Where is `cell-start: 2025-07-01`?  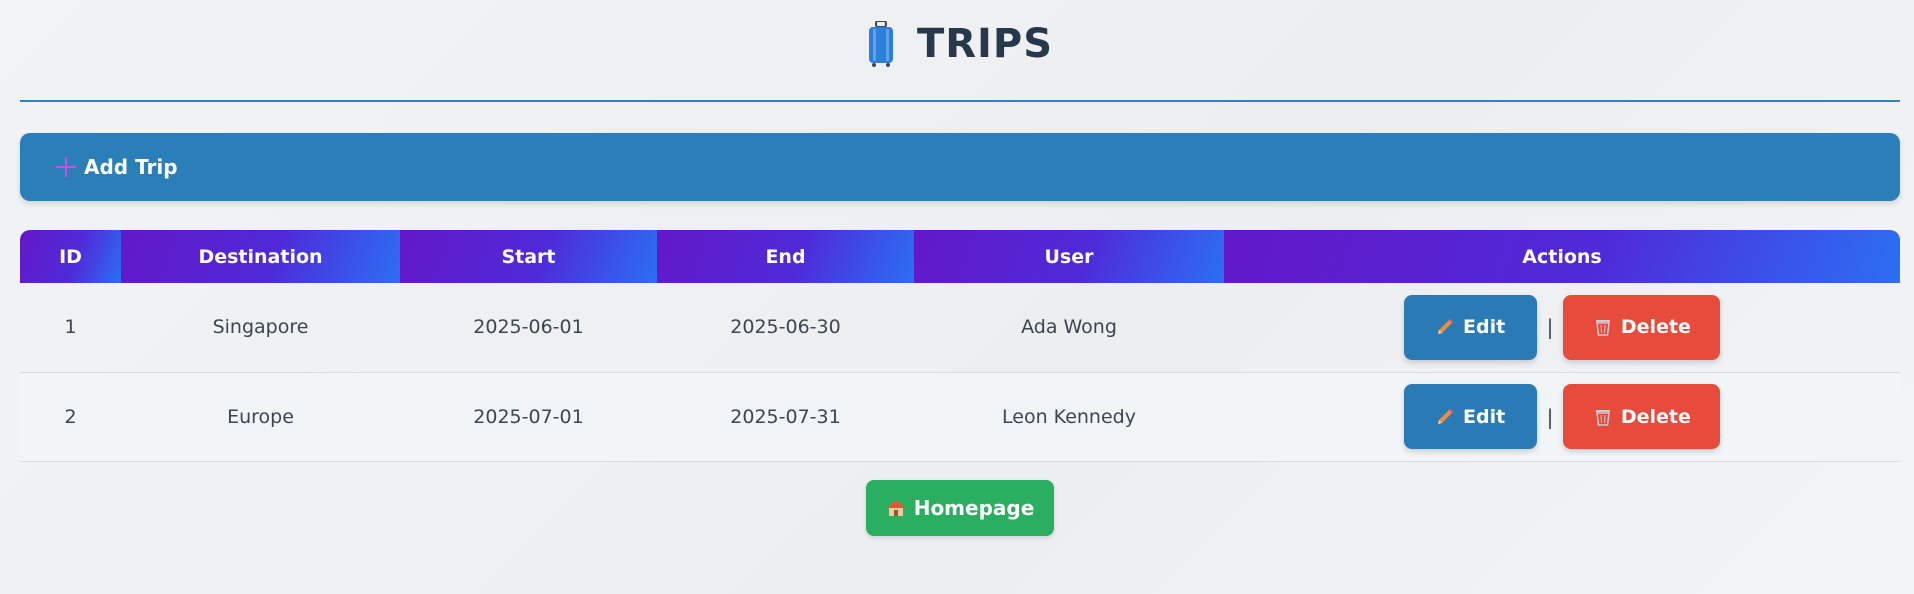 cell-start: 2025-07-01 is located at coordinates (528, 417).